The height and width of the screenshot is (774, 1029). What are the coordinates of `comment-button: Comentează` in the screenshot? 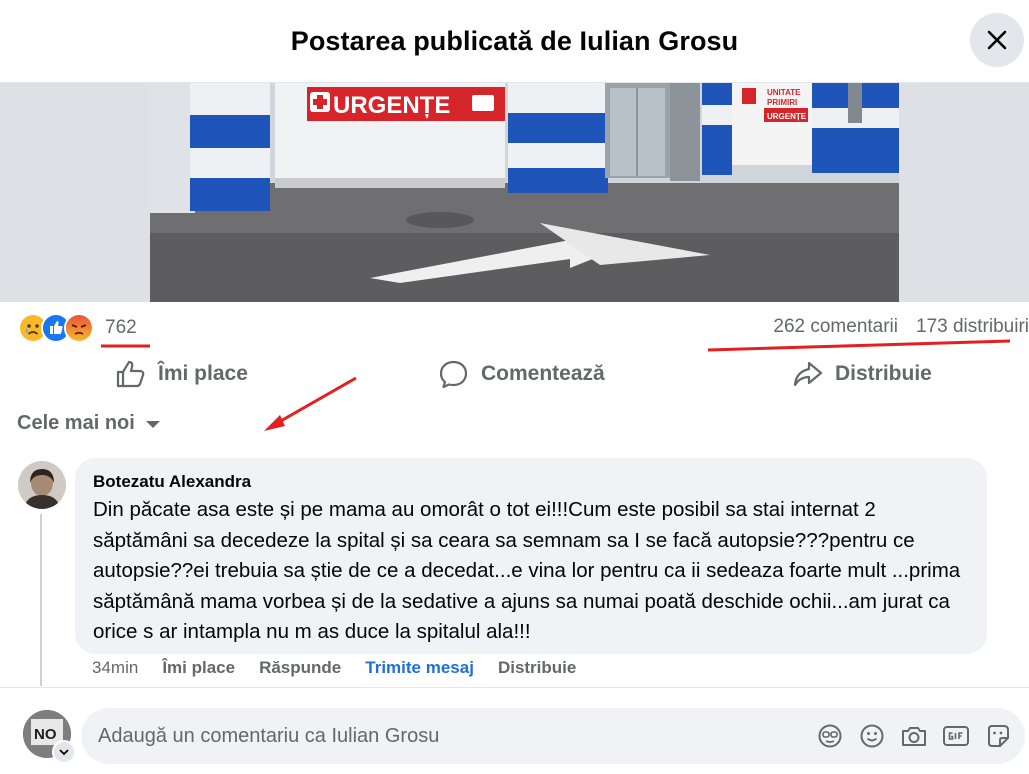 It's located at (521, 374).